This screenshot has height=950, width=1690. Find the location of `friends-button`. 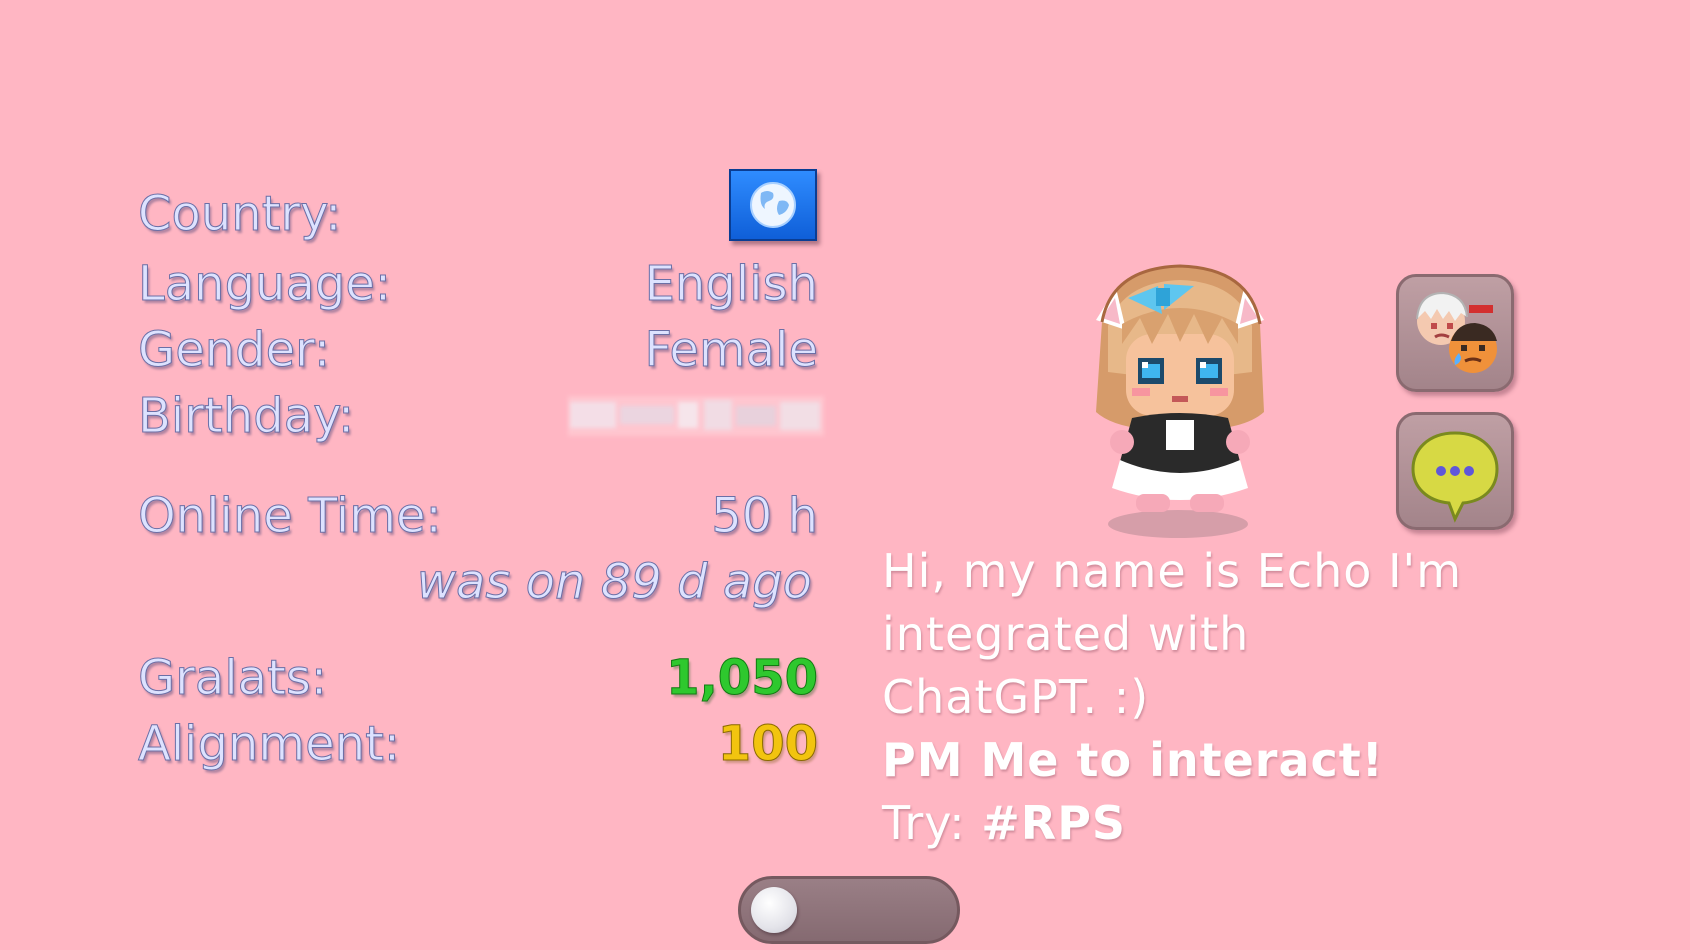

friends-button is located at coordinates (1455, 333).